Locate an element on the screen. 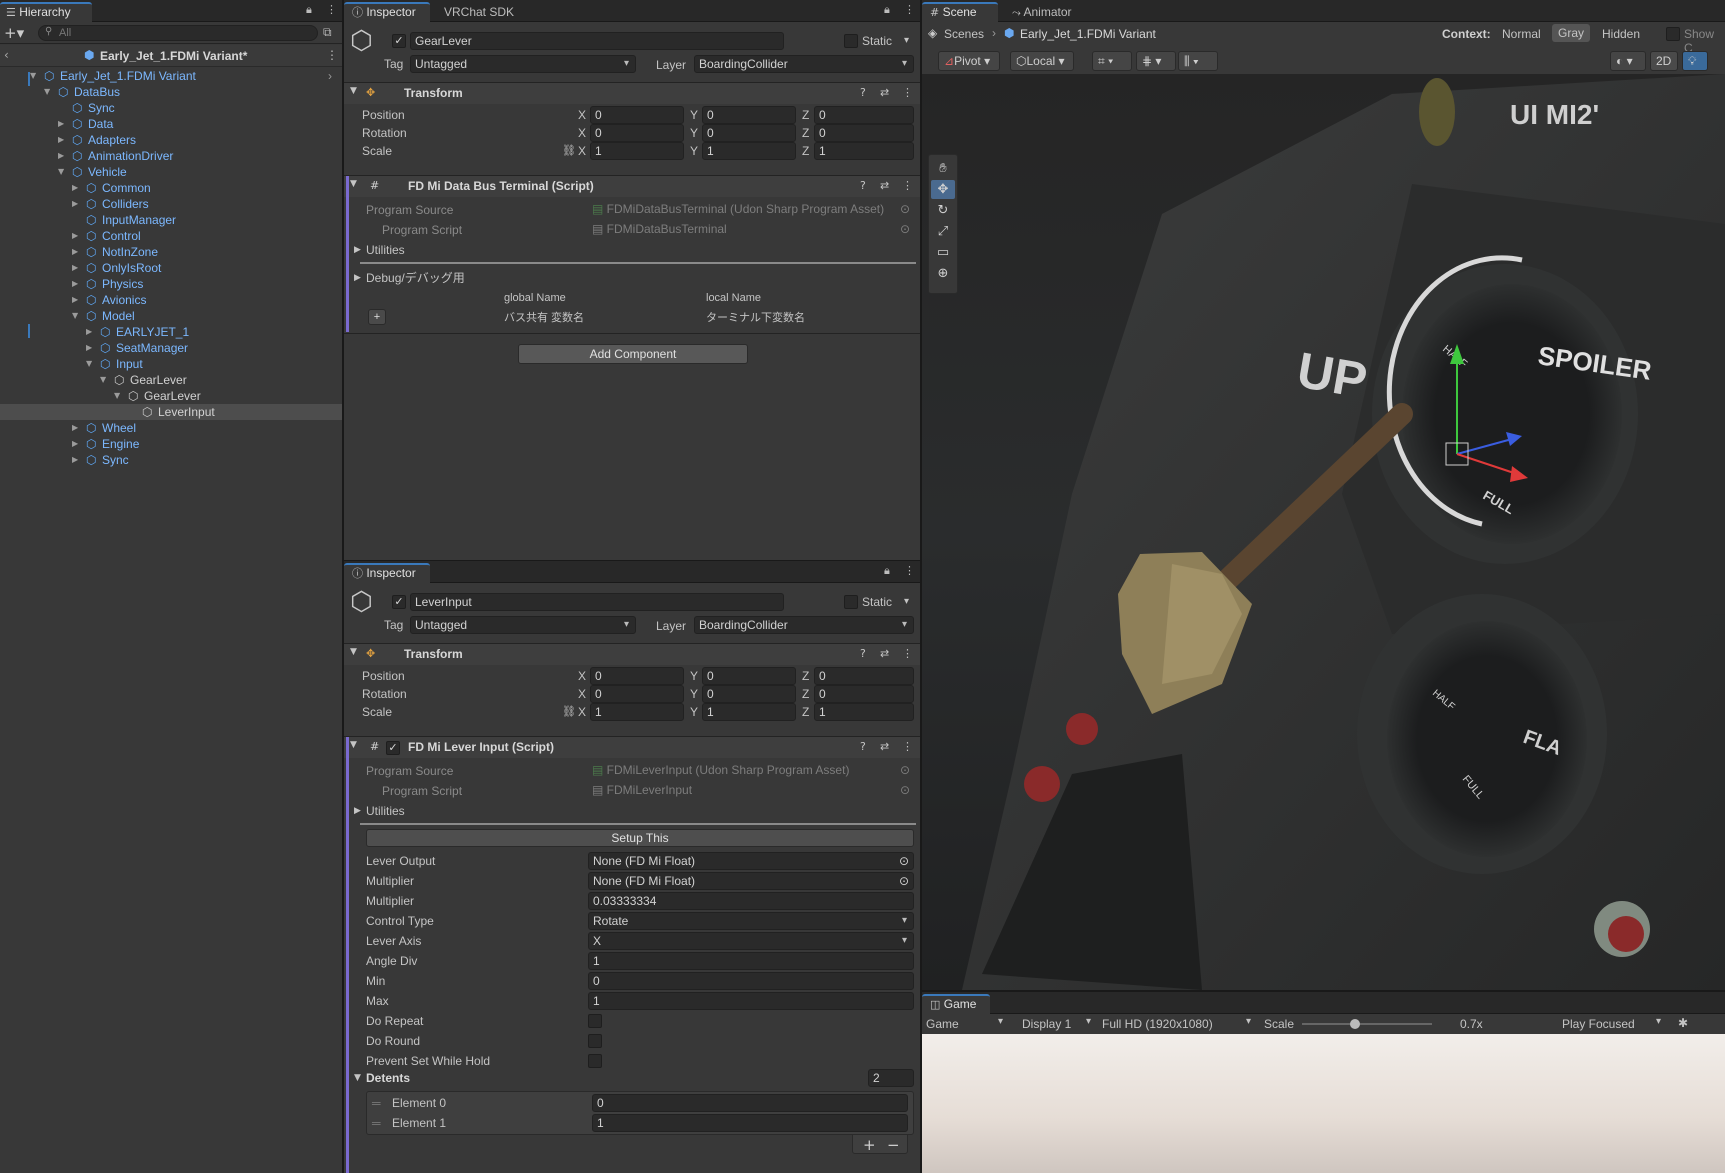  detents-size-field: 2 is located at coordinates (891, 1078).